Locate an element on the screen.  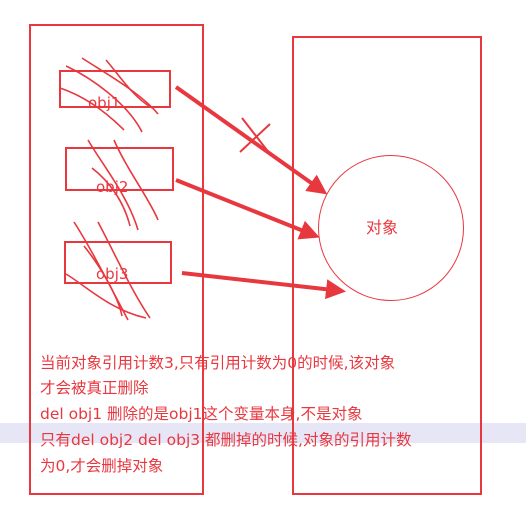
note-line-5: 为0,才会删掉对象 is located at coordinates (102, 466).